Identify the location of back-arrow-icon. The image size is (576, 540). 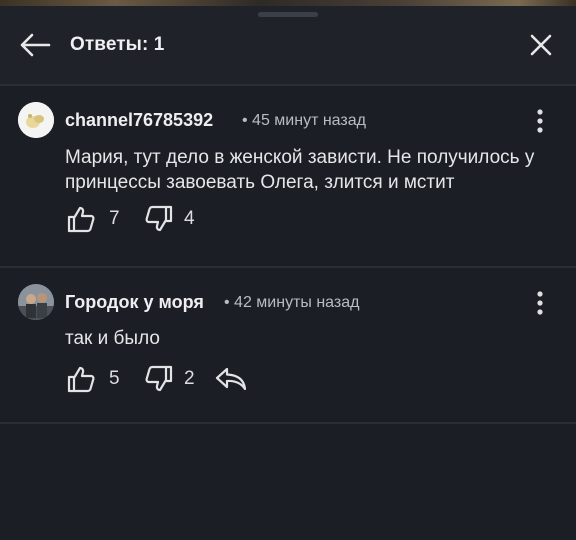
(35, 45).